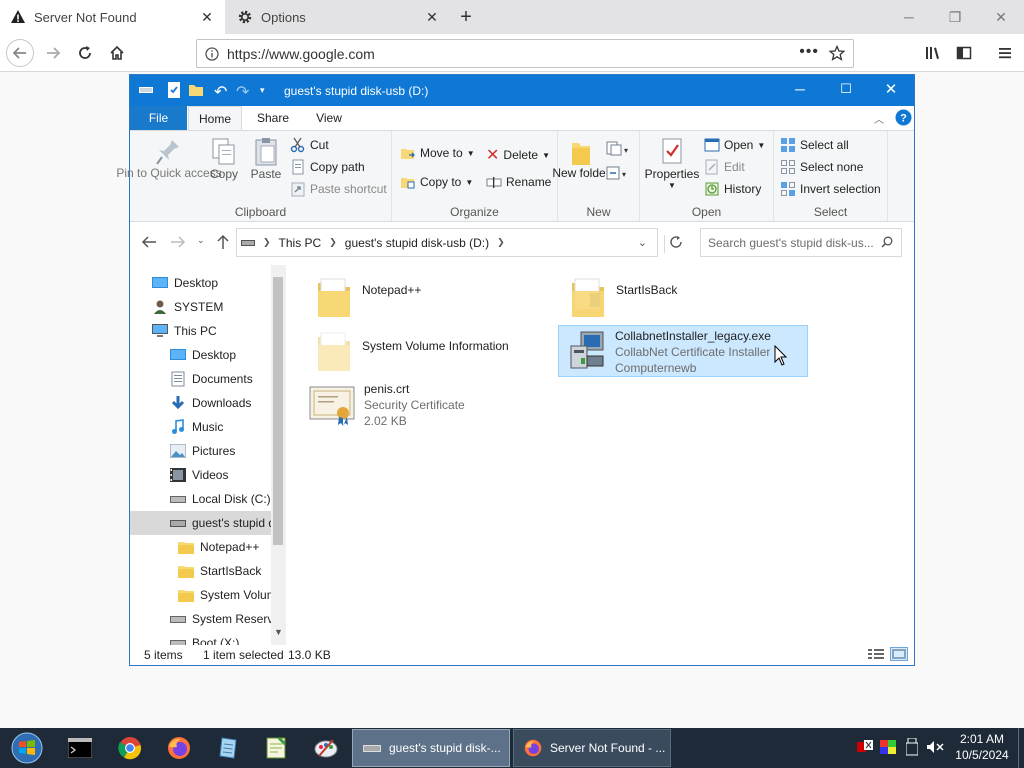 This screenshot has width=1024, height=768. I want to click on tab-file: File, so click(158, 118).